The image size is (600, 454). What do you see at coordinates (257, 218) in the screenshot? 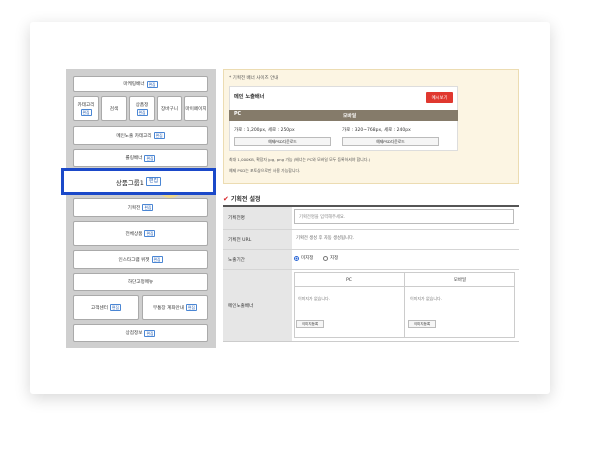
I see `name-label: 기획전명` at bounding box center [257, 218].